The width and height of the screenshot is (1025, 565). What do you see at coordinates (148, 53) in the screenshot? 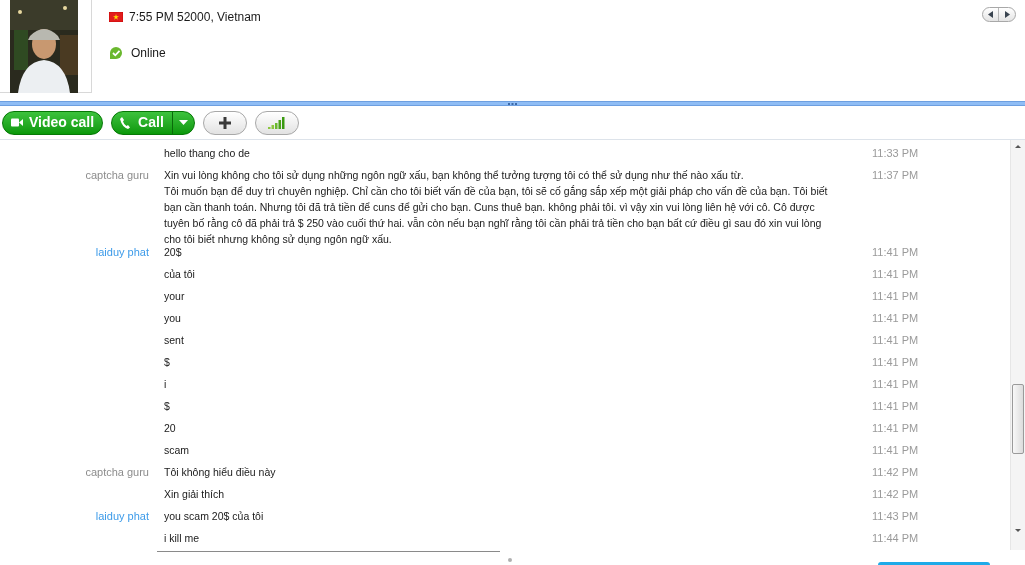
I see `status-text: Online` at bounding box center [148, 53].